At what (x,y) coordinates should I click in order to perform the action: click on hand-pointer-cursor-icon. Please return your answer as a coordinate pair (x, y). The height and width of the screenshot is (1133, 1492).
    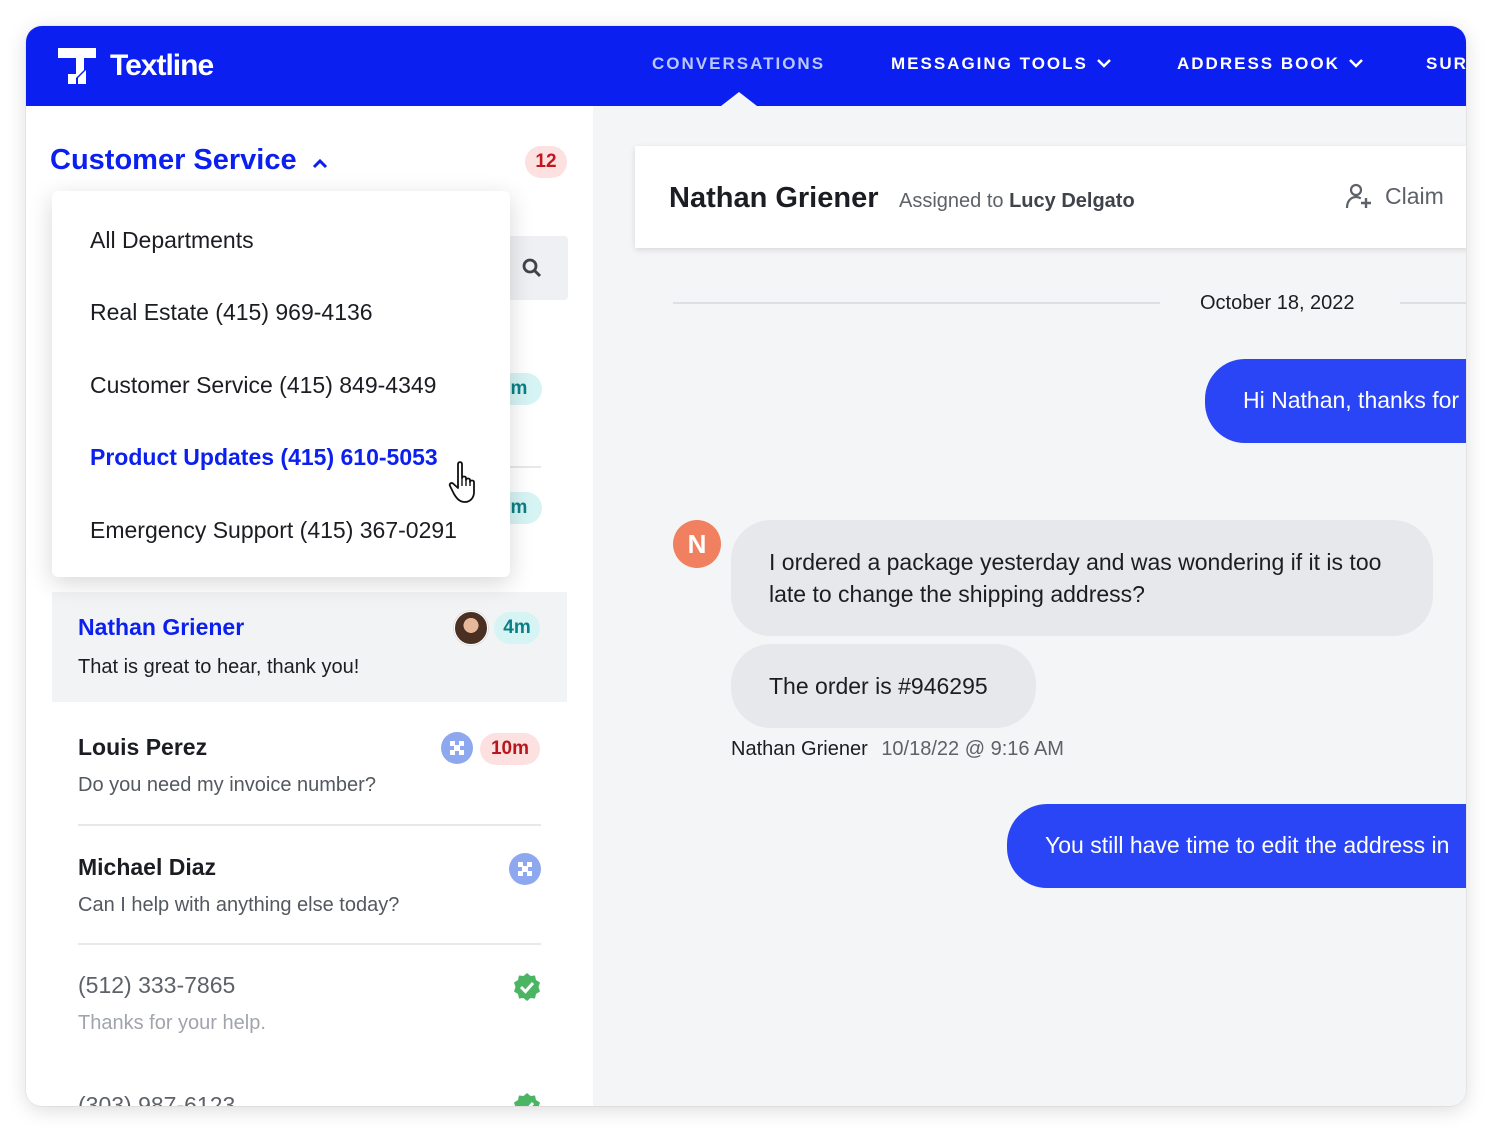
    Looking at the image, I should click on (467, 485).